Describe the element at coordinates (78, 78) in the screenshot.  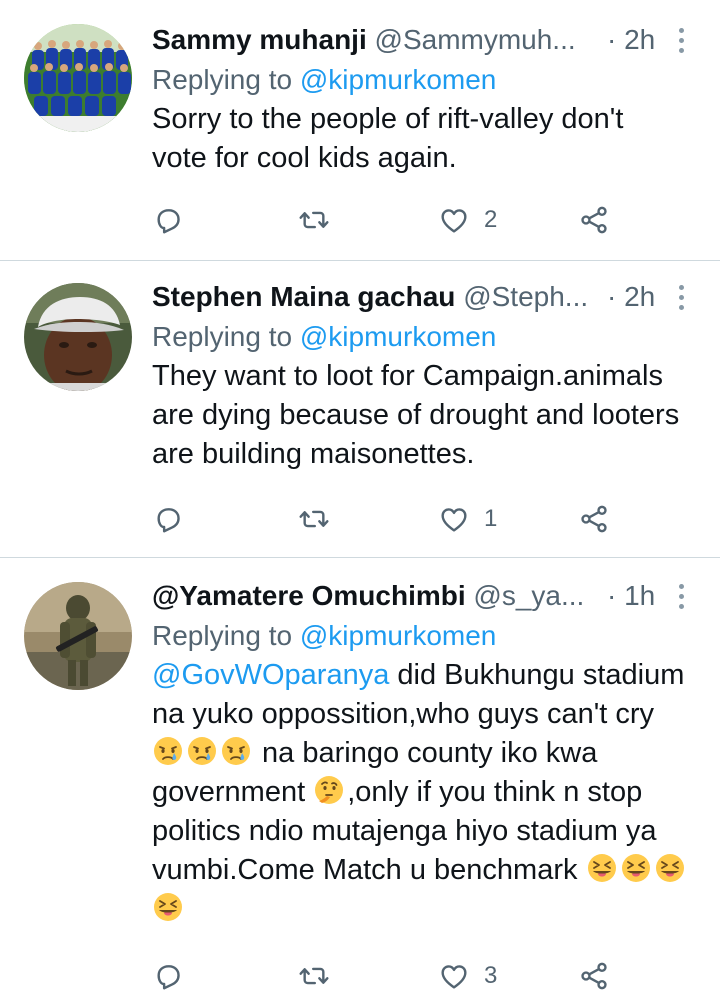
I see `team-photo-avatar` at that location.